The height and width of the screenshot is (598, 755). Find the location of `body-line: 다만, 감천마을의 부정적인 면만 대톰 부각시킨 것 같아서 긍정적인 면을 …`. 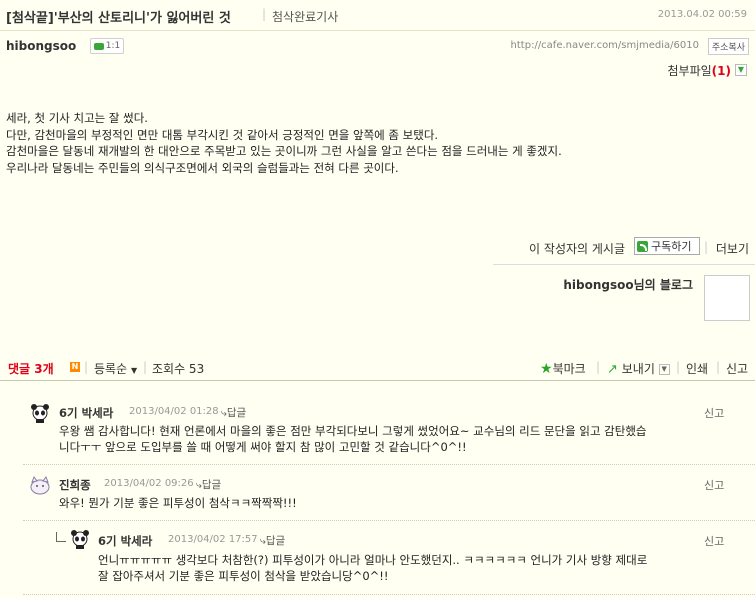

body-line: 다만, 감천마을의 부정적인 면만 대톰 부각시킨 것 같아서 긍정적인 면을 … is located at coordinates (222, 134).